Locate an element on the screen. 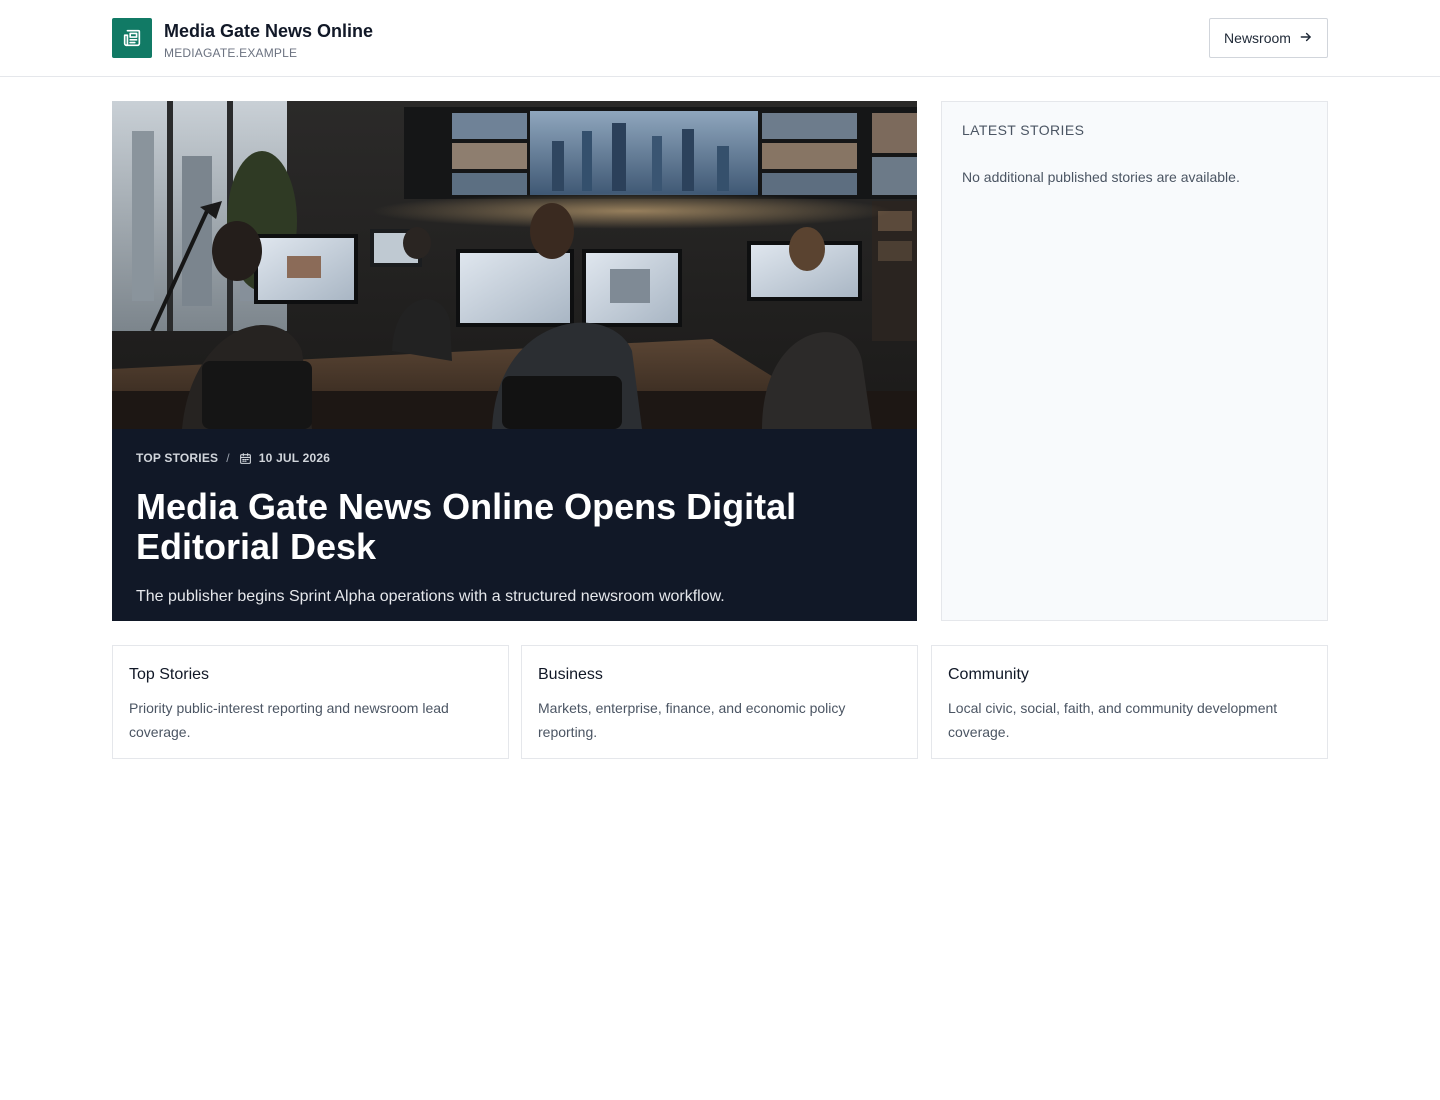 Image resolution: width=1440 pixels, height=1100 pixels. arrow-right-icon is located at coordinates (1306, 38).